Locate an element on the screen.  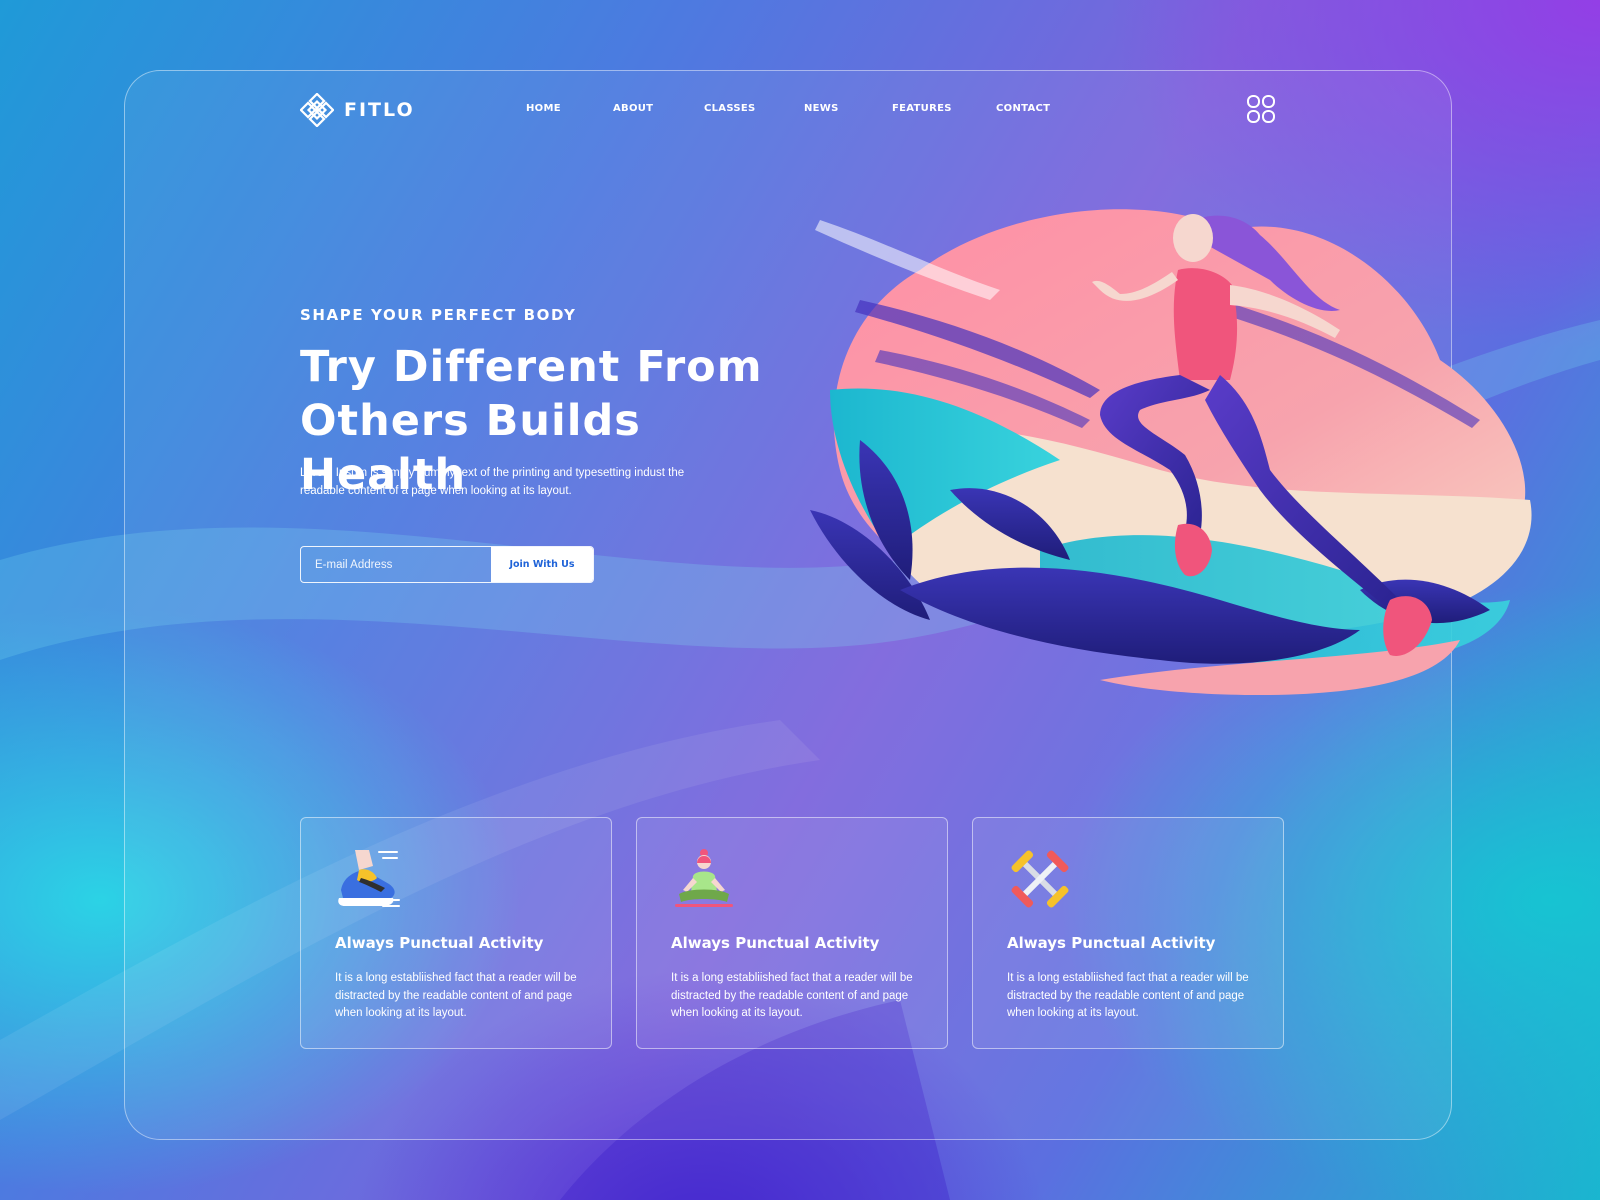
running-shoe-icon is located at coordinates (369, 878).